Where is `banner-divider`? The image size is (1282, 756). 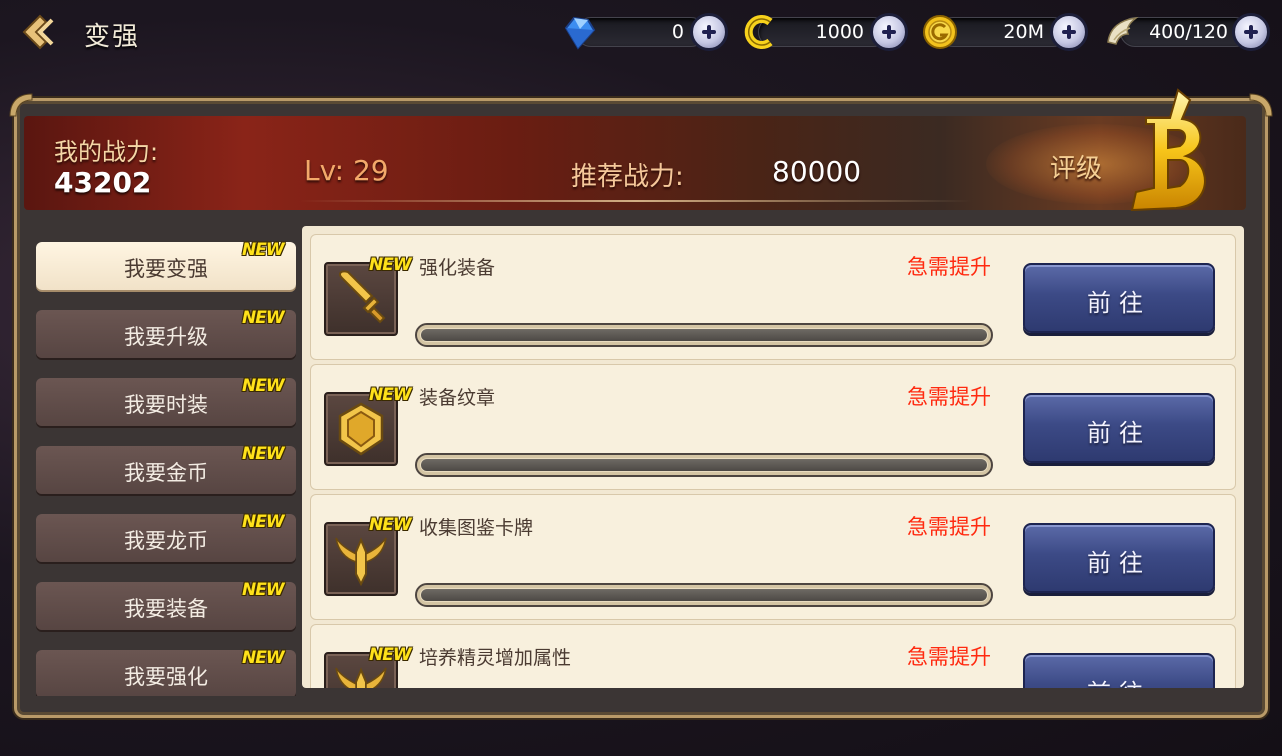 banner-divider is located at coordinates (636, 201).